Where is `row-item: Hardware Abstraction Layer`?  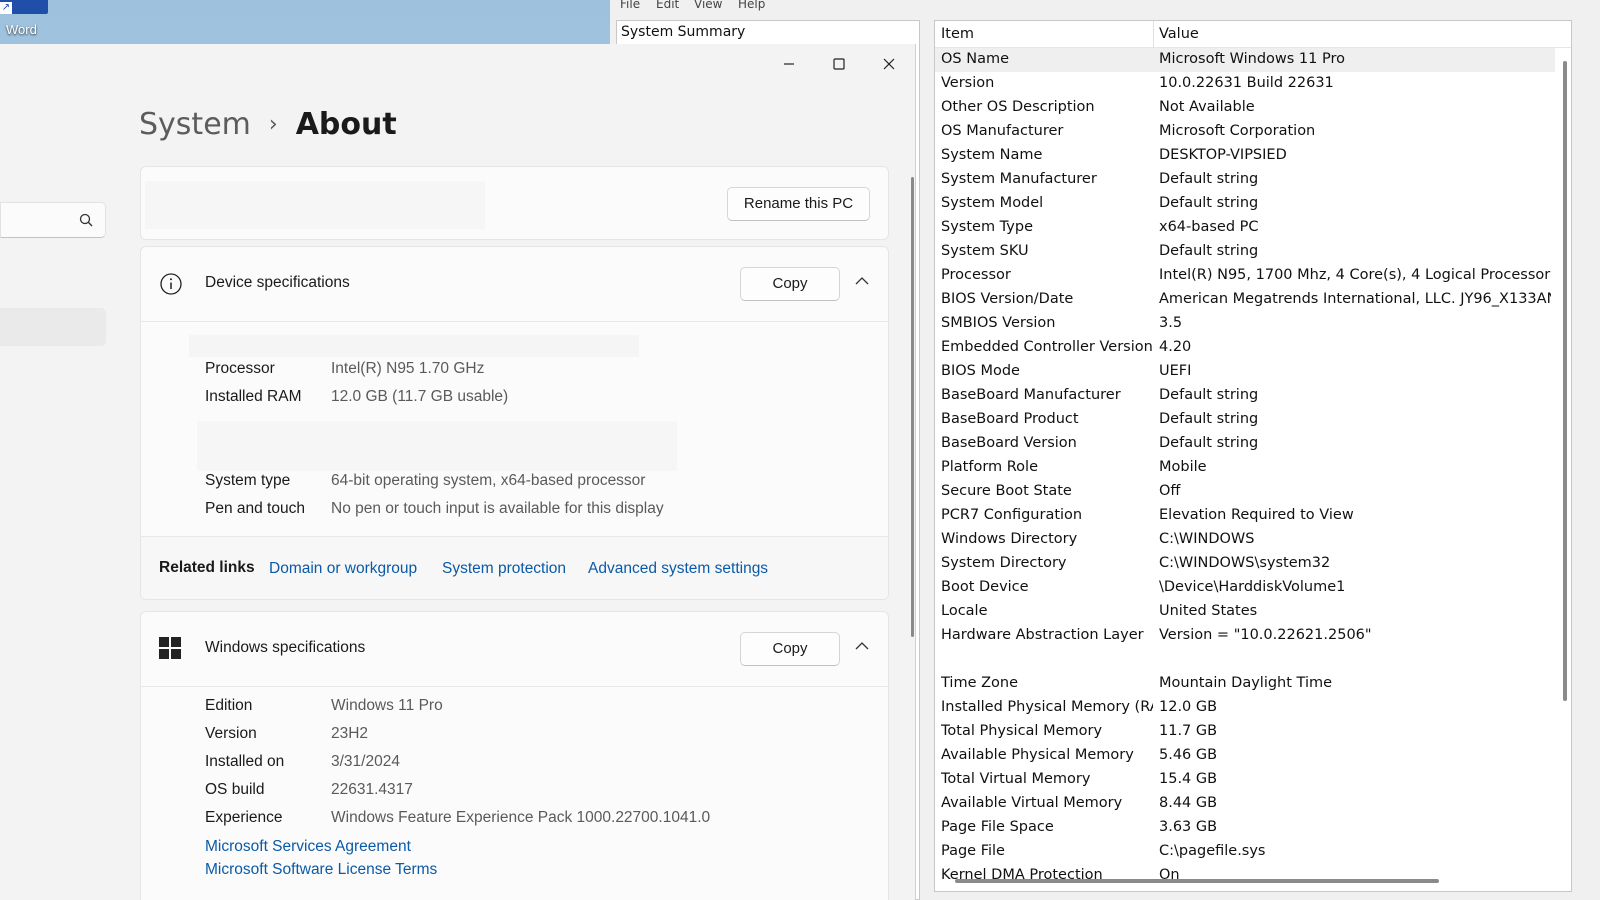 row-item: Hardware Abstraction Layer is located at coordinates (1042, 635).